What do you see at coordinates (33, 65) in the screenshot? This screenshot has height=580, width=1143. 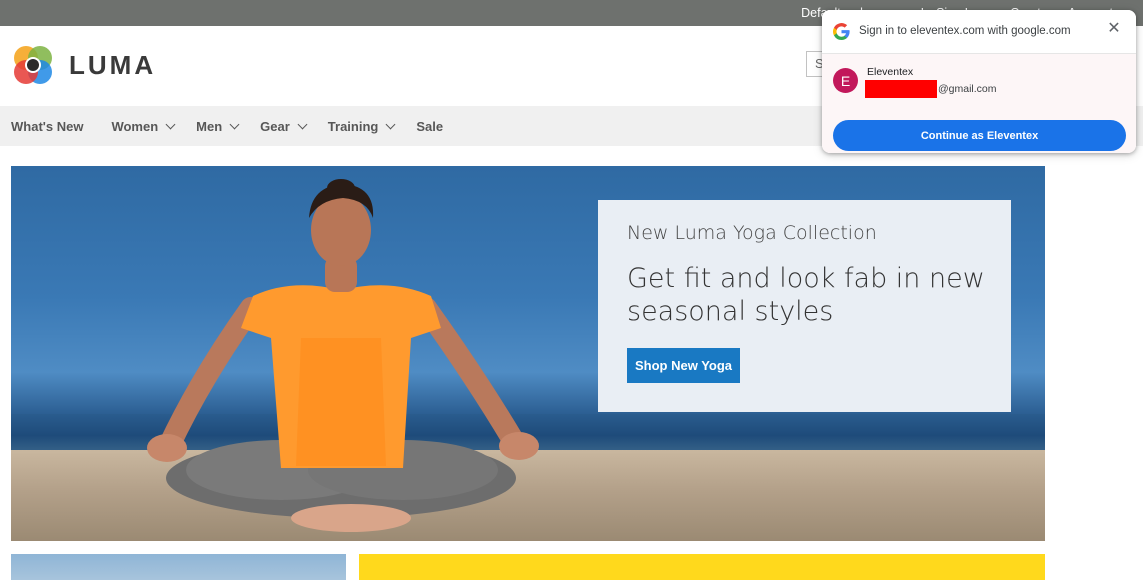 I see `luma-logo-icon` at bounding box center [33, 65].